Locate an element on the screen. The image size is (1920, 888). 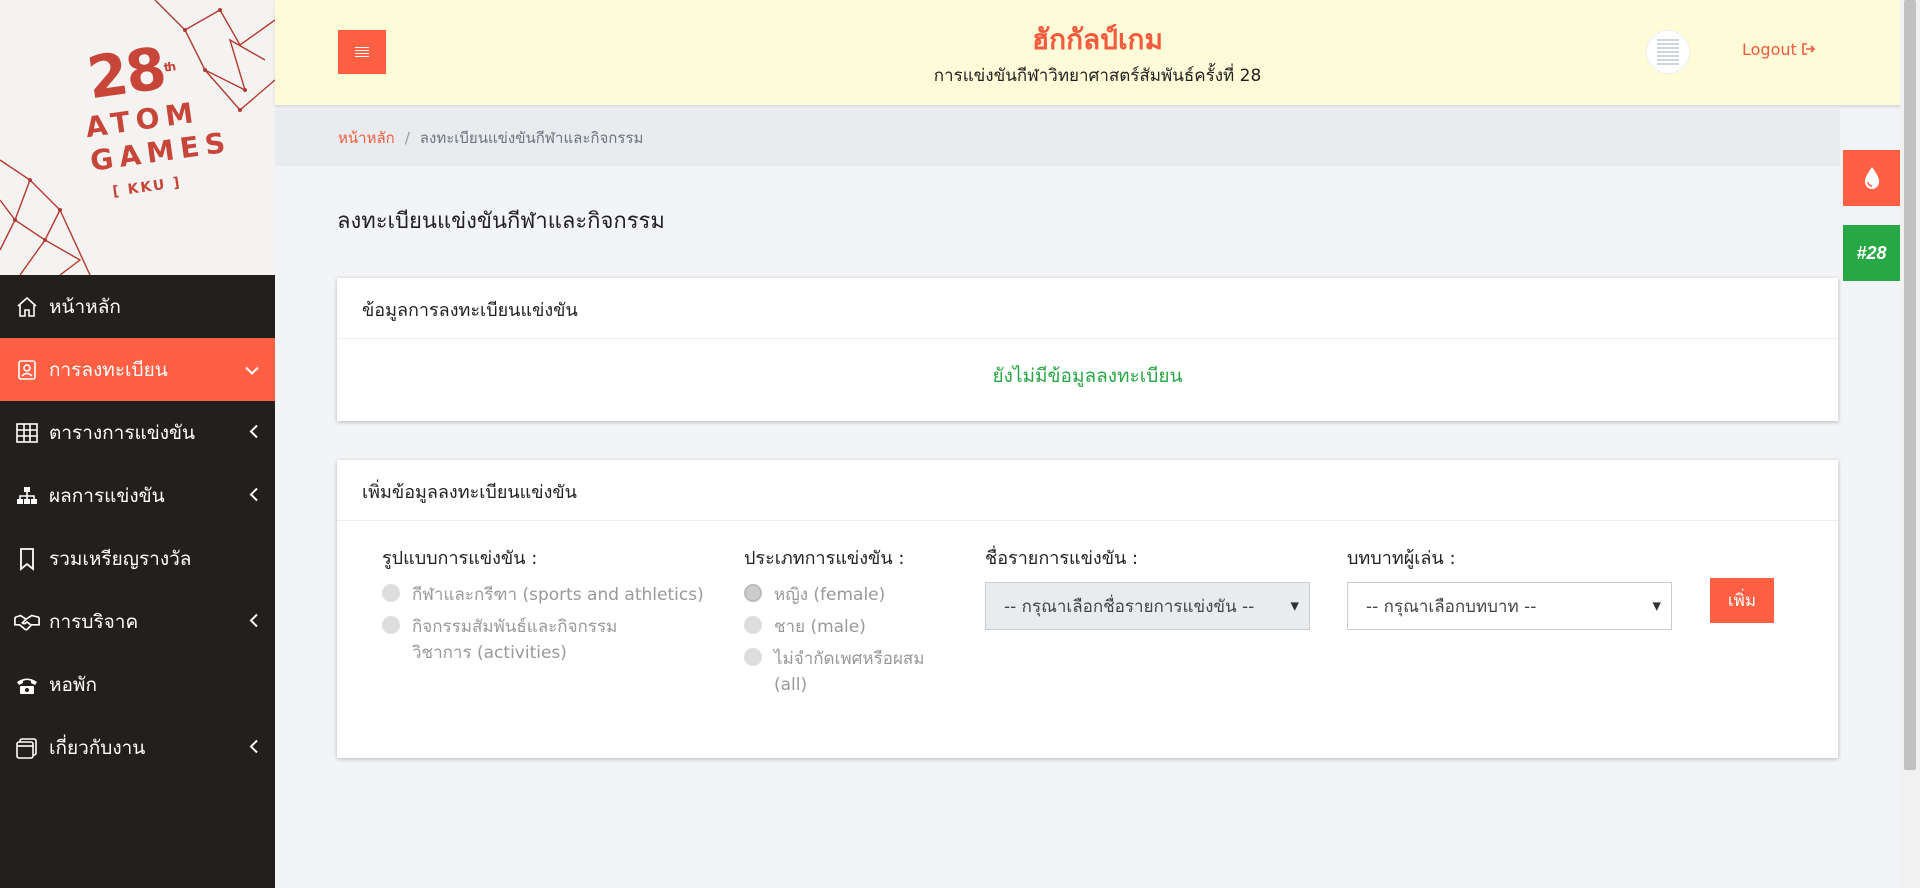
sidebar-item-label: เกี่ยวกับงาน is located at coordinates (97, 747).